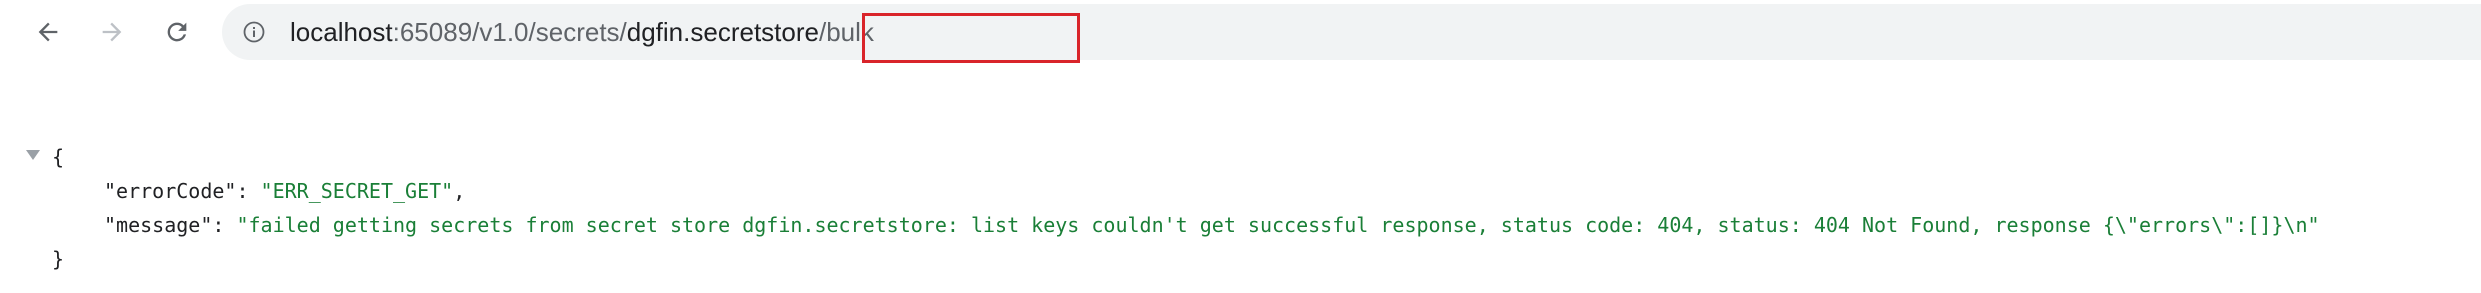  I want to click on forward-button, so click(112, 32).